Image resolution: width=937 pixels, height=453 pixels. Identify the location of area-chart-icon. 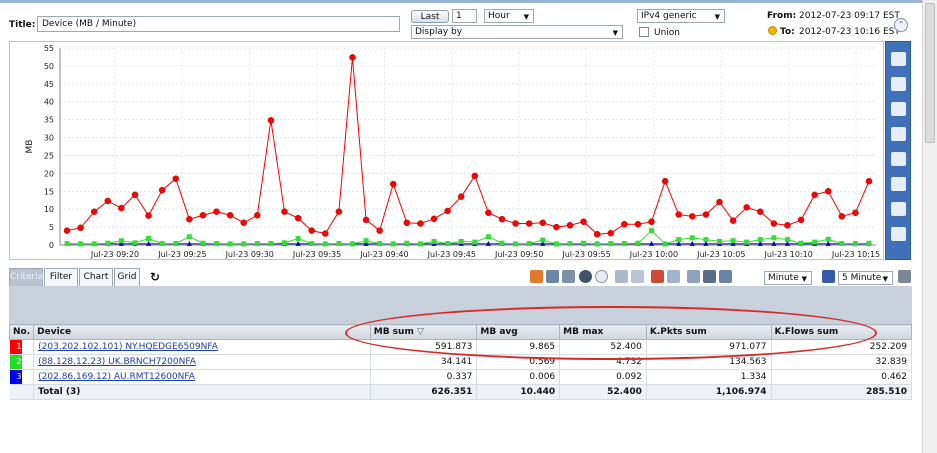
(898, 84).